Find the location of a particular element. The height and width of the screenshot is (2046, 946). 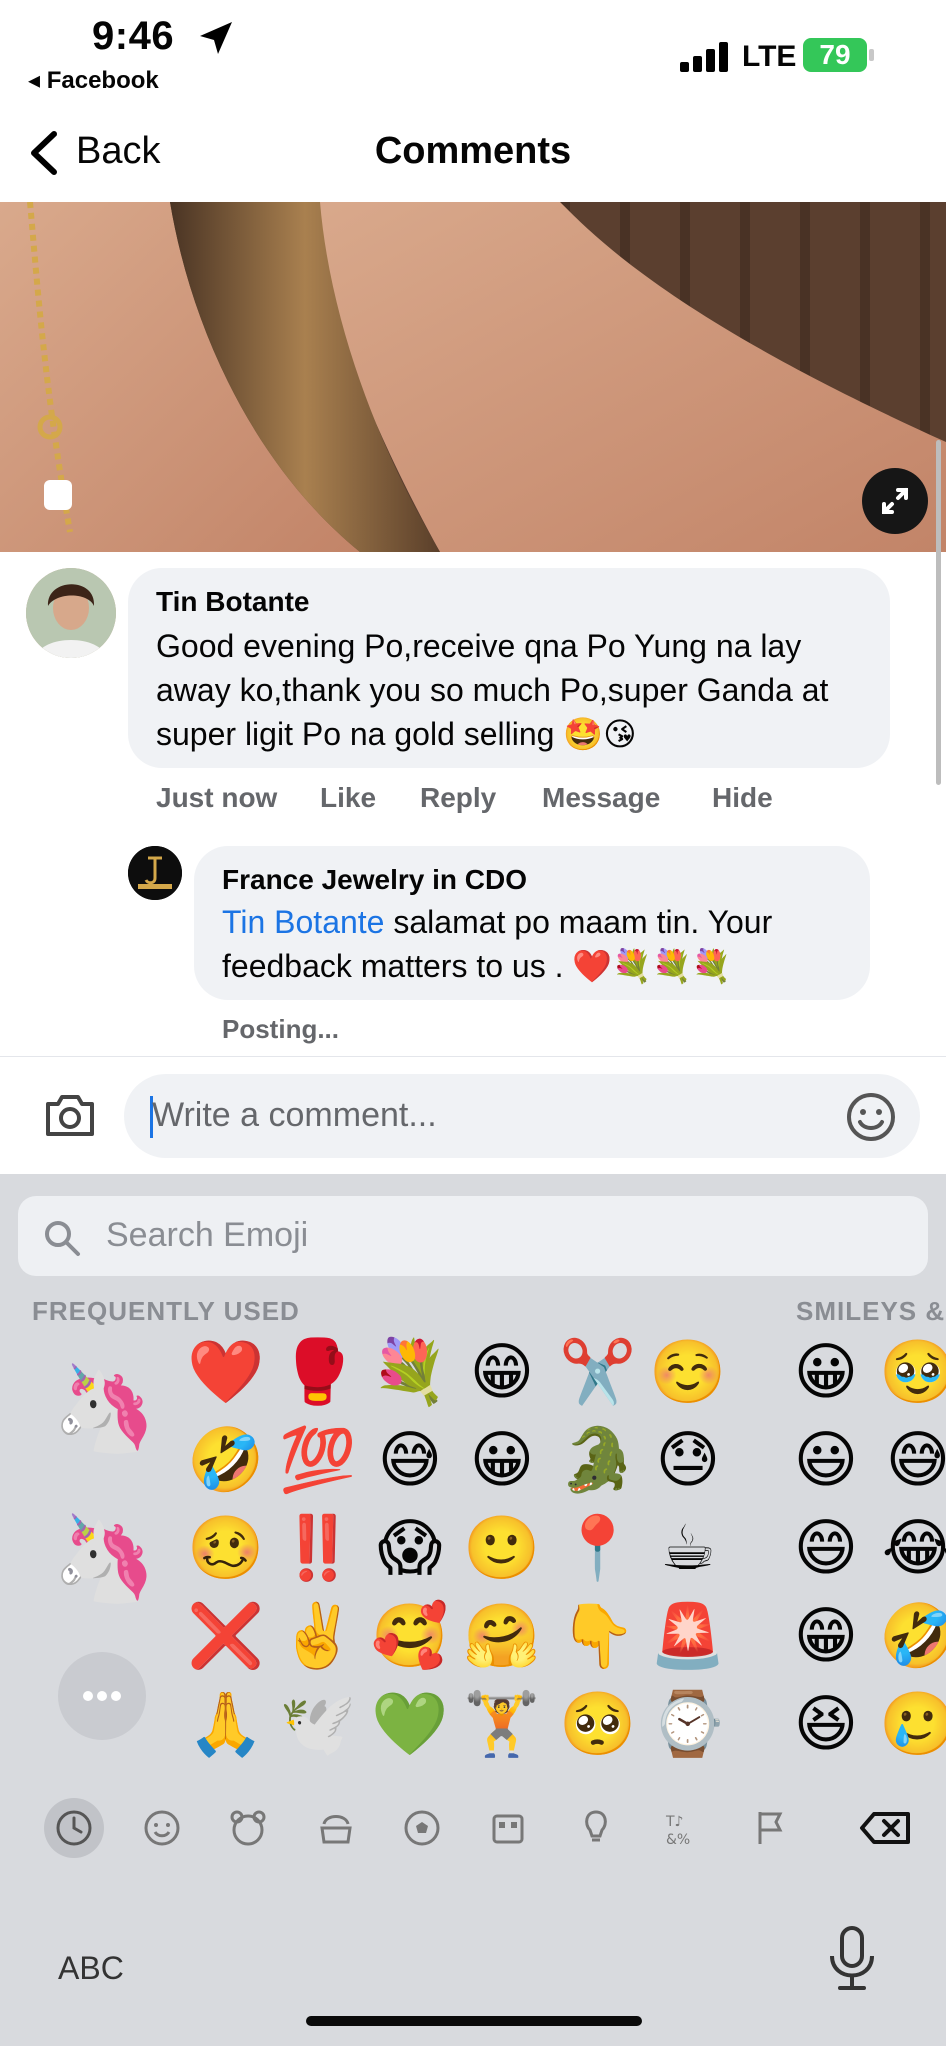

emoji-key: 🥊 is located at coordinates (318, 1372).